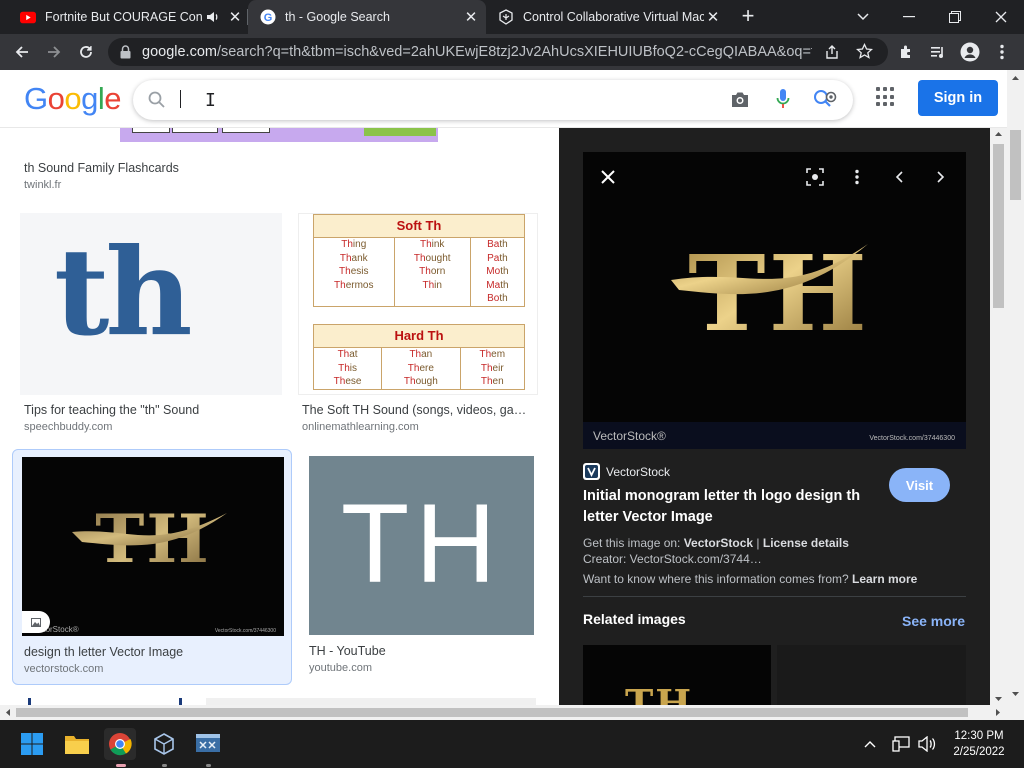  What do you see at coordinates (933, 621) in the screenshot?
I see `see-more-link: See more` at bounding box center [933, 621].